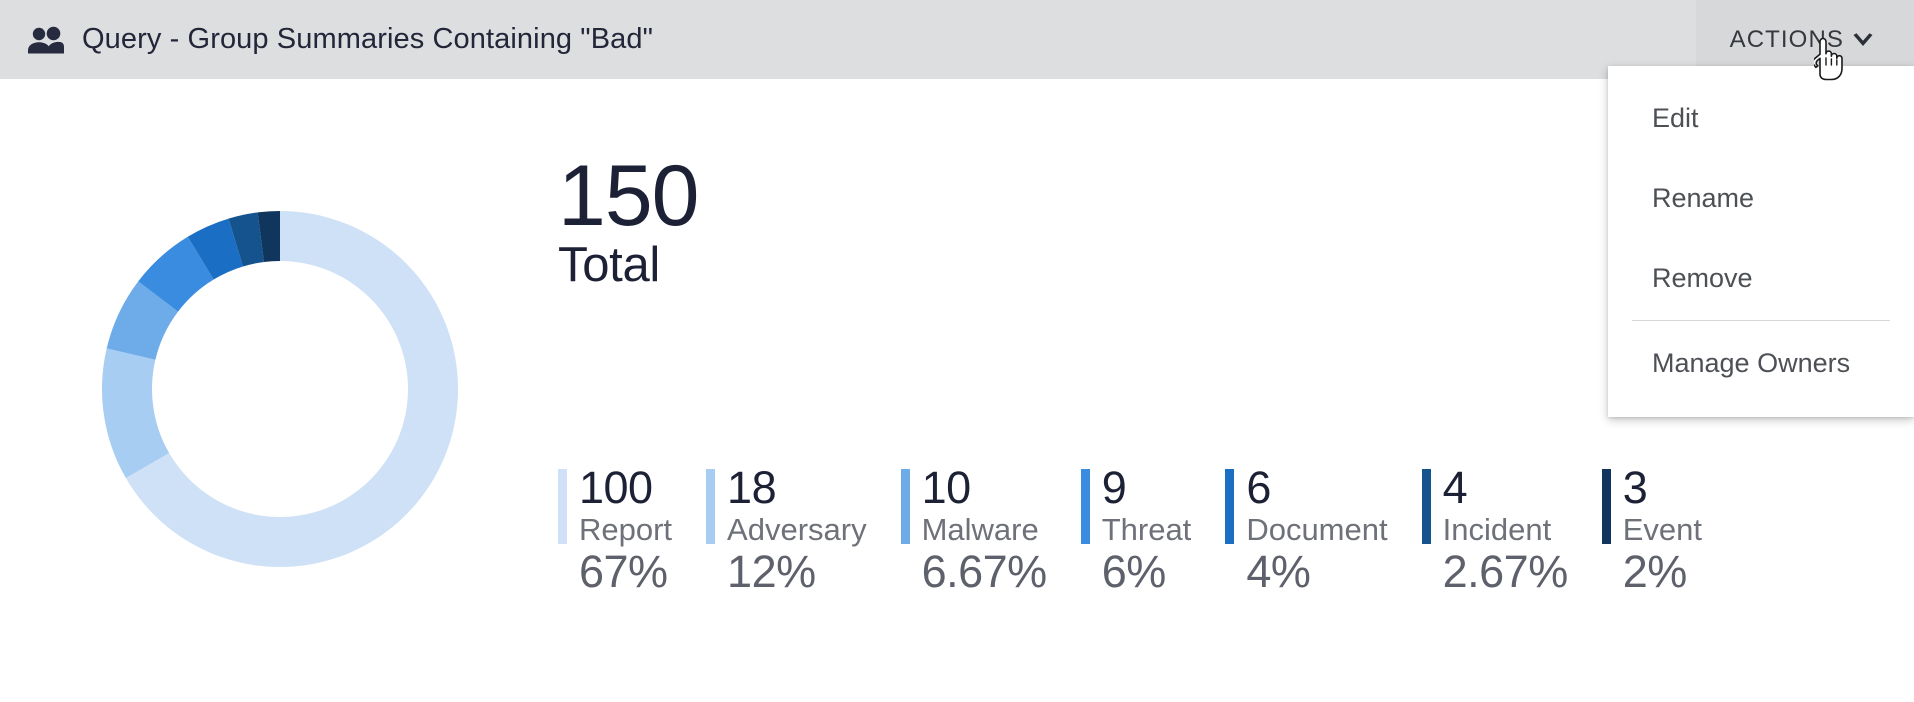  I want to click on stat-count: 6, so click(1258, 487).